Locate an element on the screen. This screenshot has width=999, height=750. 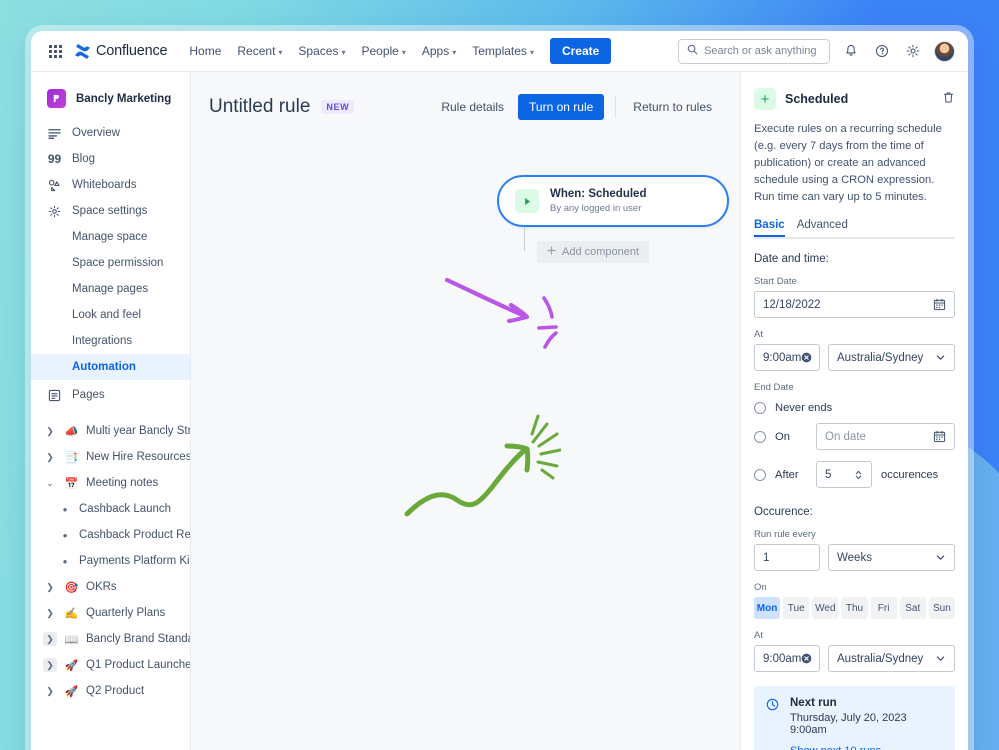
tree-item-cashback-launch: • Cashback Launch is located at coordinates (110, 509).